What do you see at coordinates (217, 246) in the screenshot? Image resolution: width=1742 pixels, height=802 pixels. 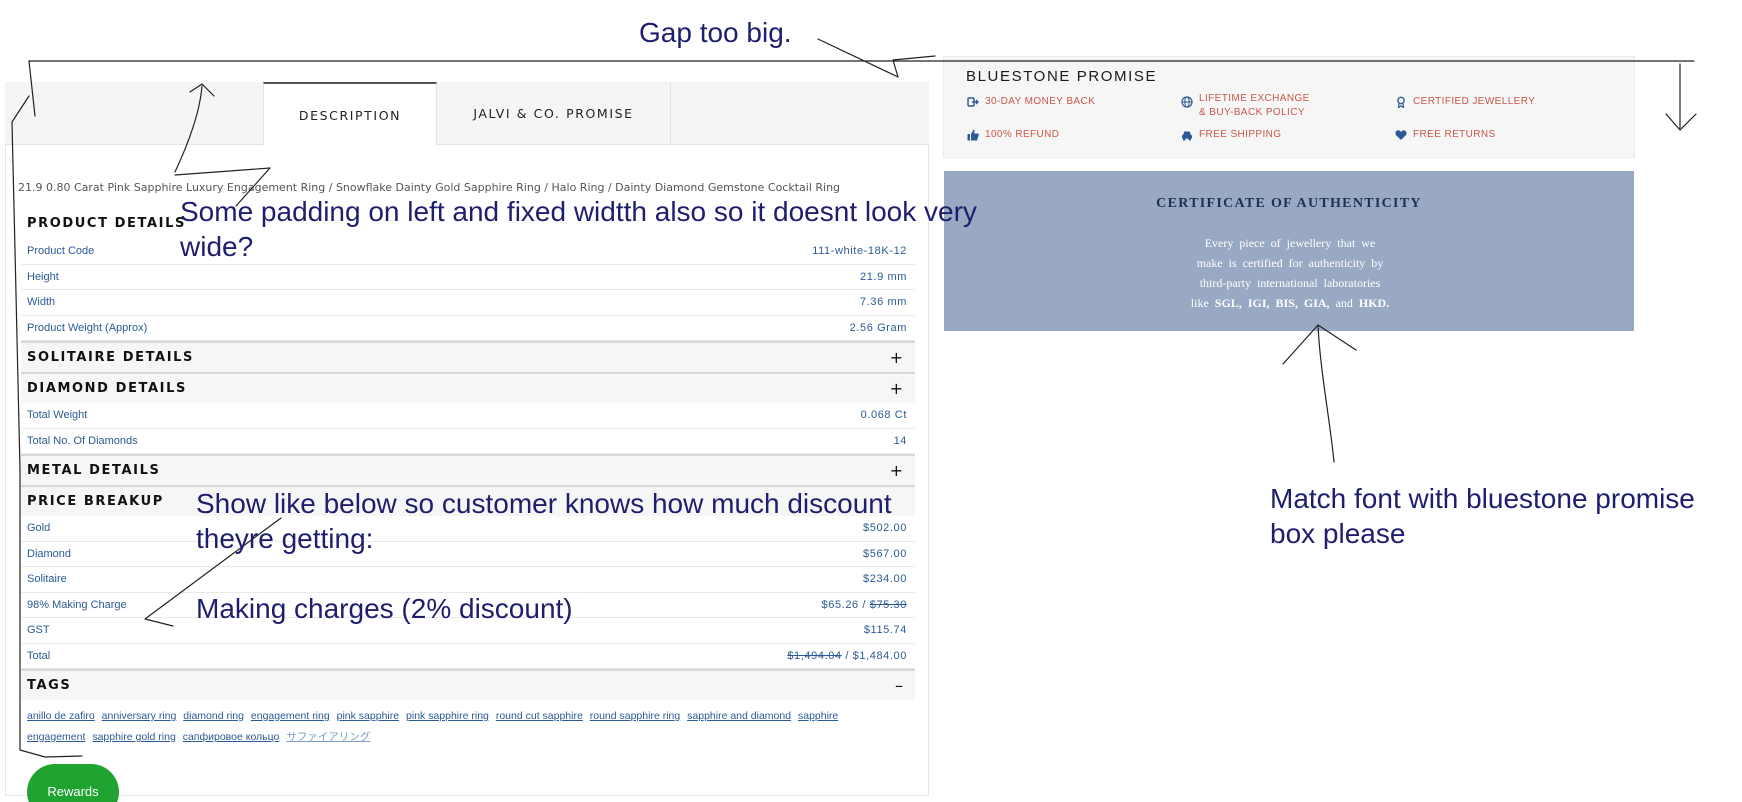 I see `annotation-line: wide?` at bounding box center [217, 246].